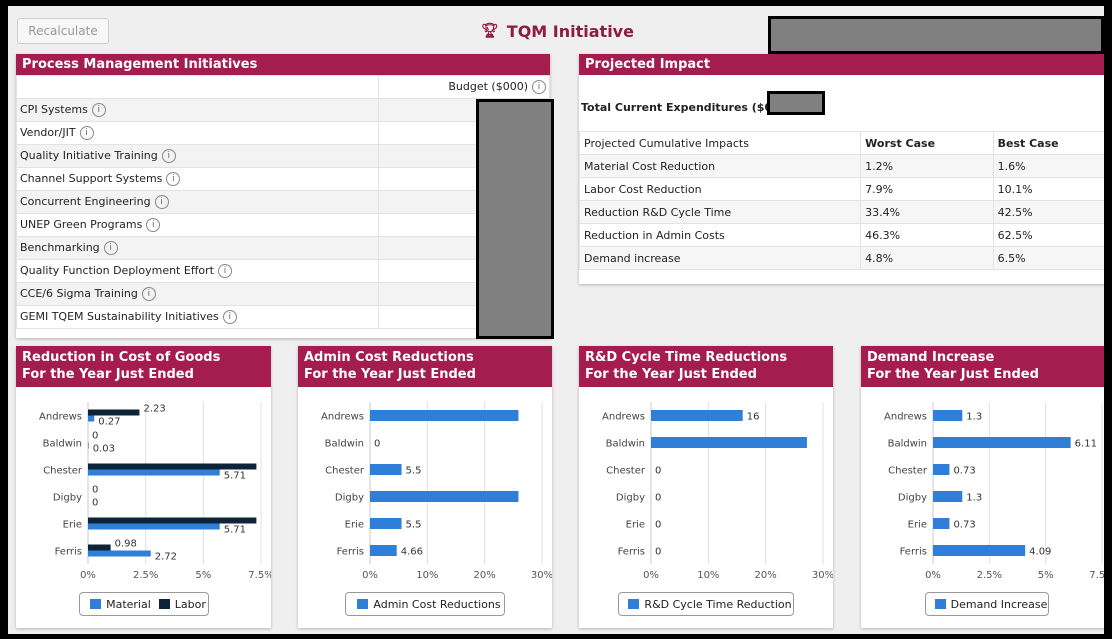 The height and width of the screenshot is (639, 1112). Describe the element at coordinates (720, 235) in the screenshot. I see `impact-label: Reduction in Admin Costs` at that location.